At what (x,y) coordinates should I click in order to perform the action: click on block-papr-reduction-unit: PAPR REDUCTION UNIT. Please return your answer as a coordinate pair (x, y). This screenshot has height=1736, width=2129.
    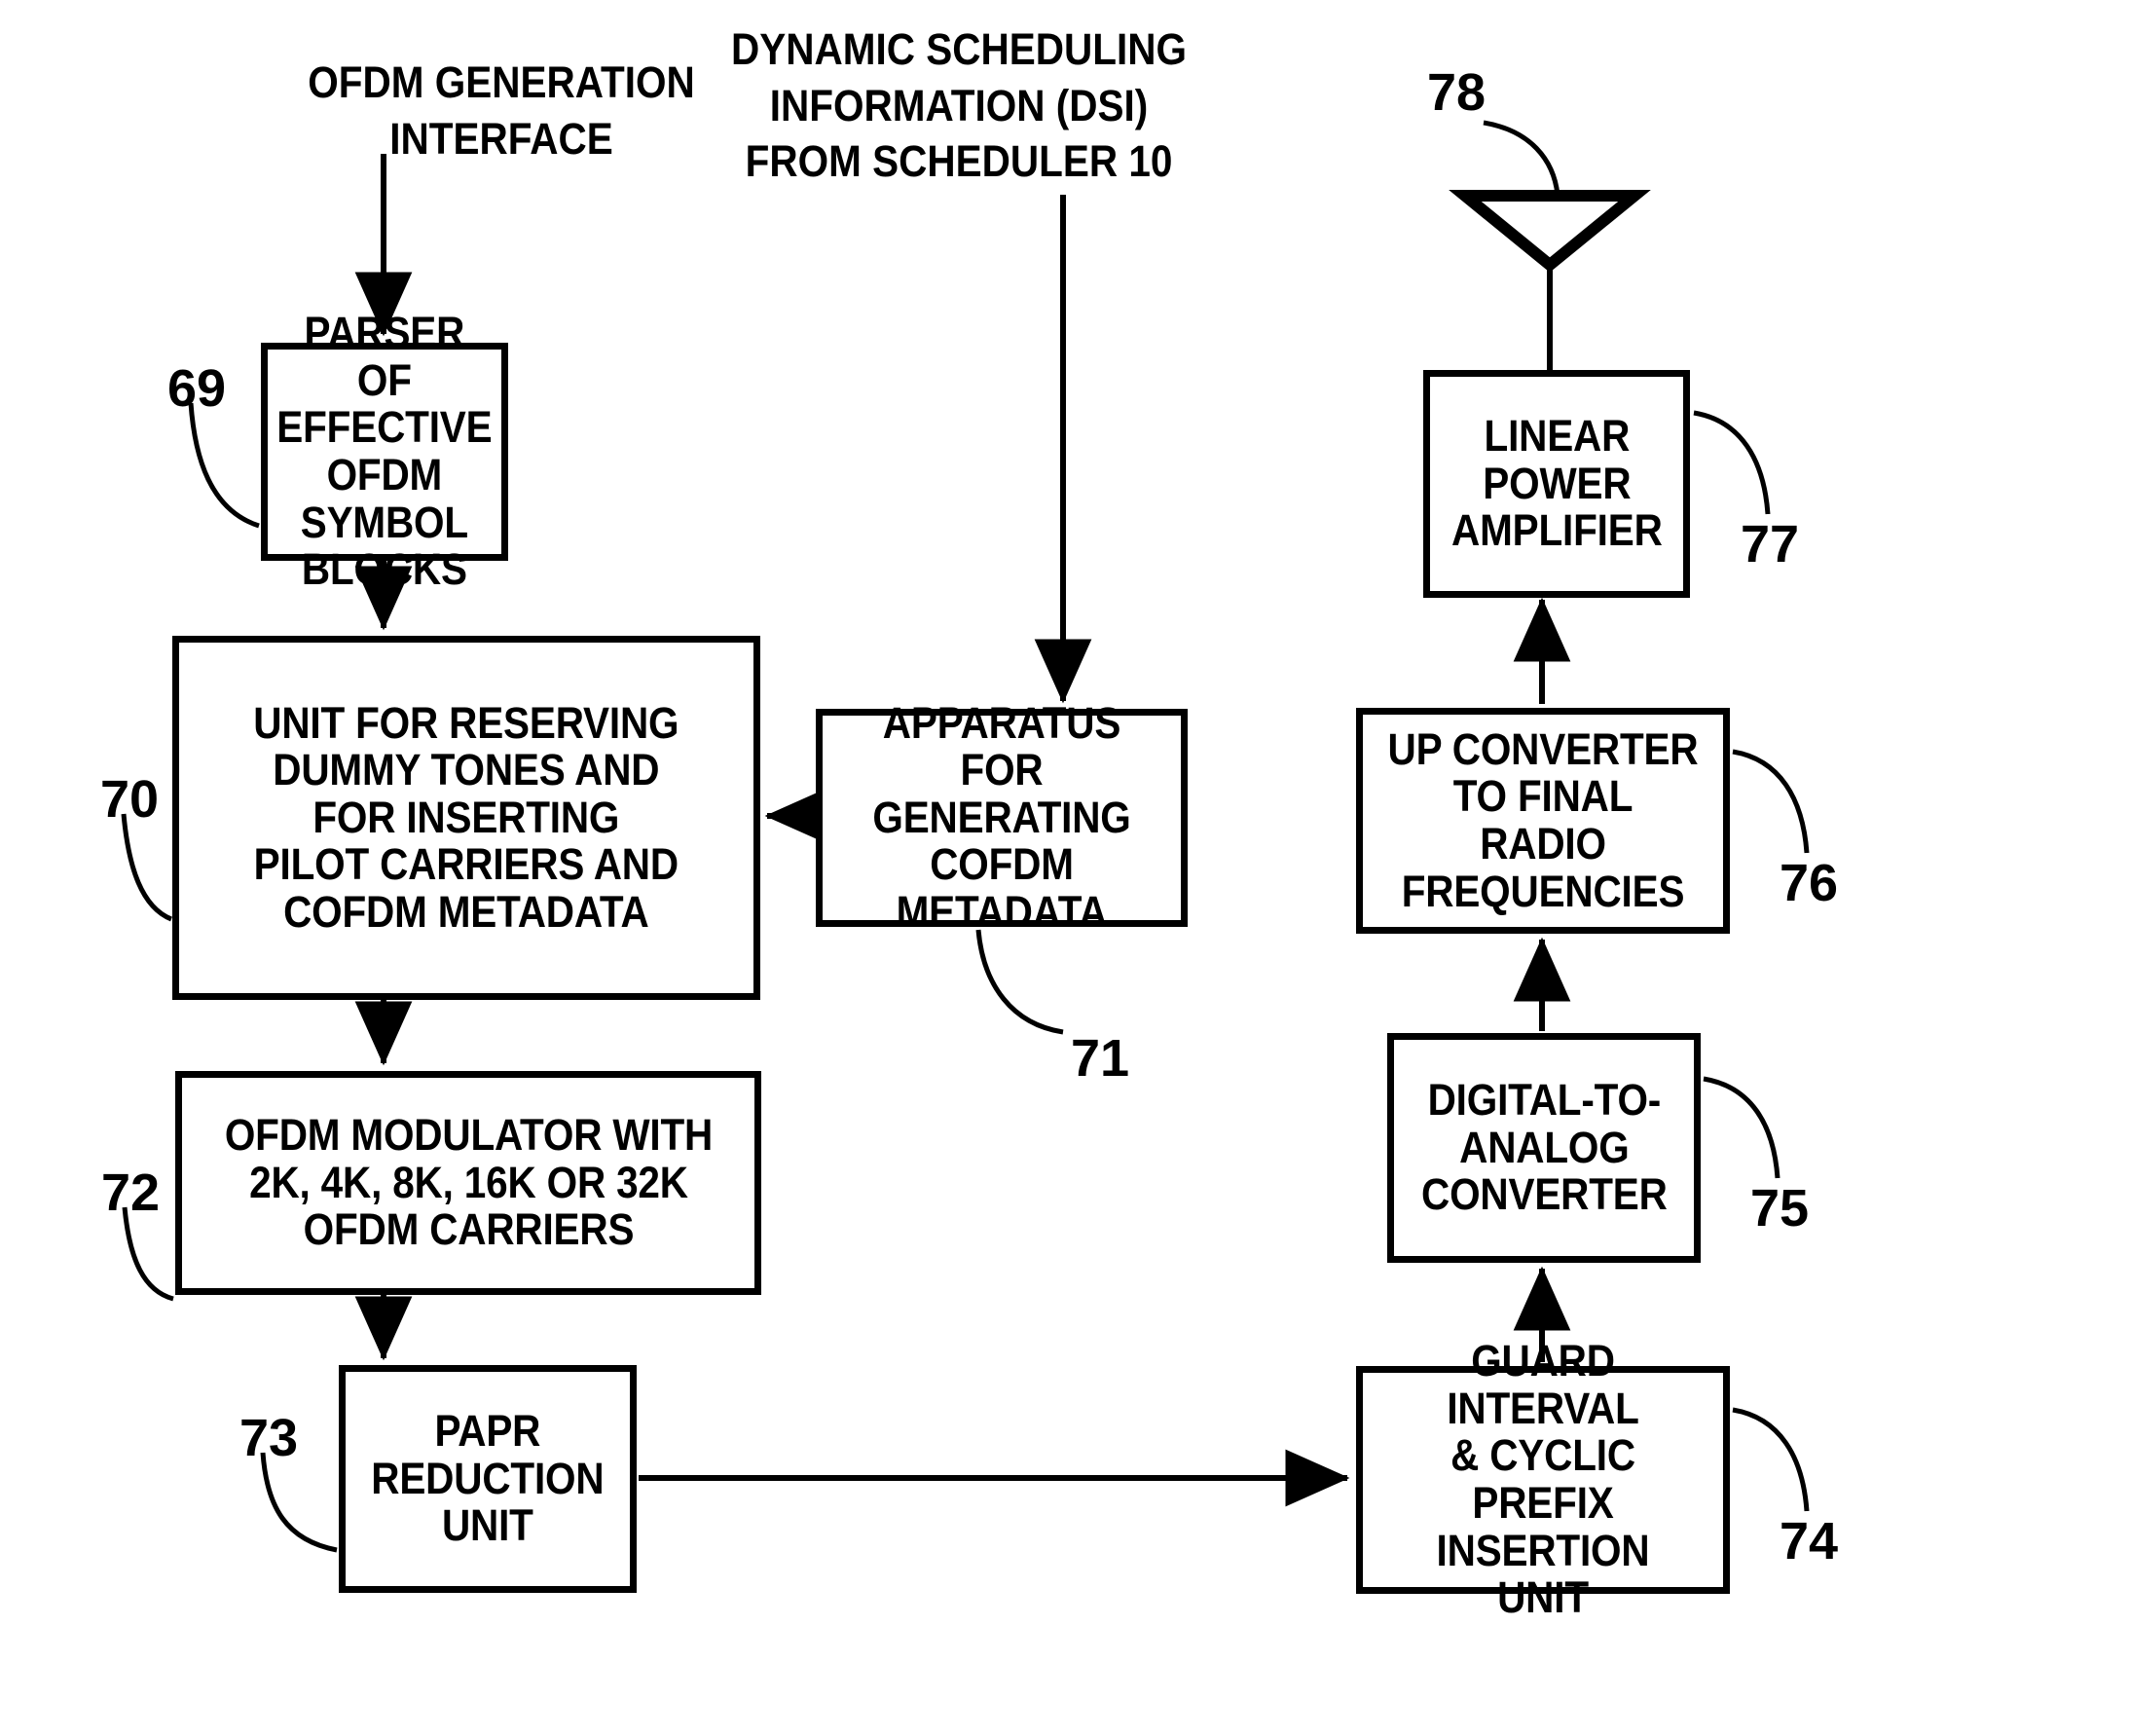
    Looking at the image, I should click on (488, 1479).